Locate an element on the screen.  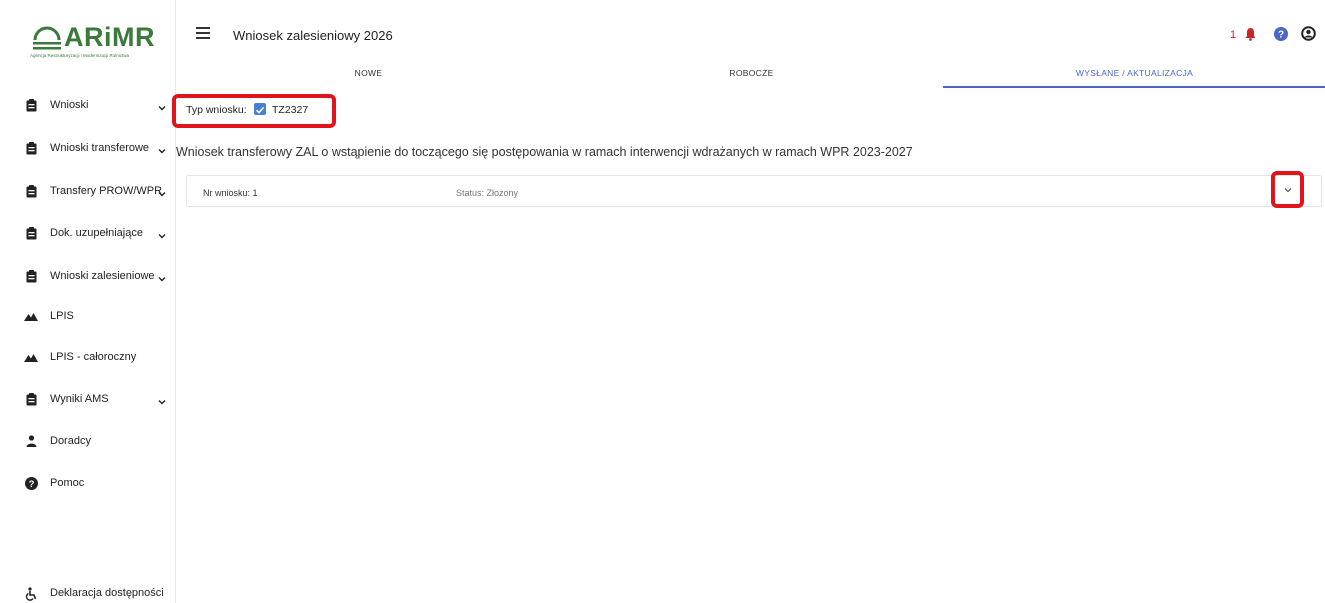
sidebar-item-wnioski-zalesieniowe: Wnioski zalesieniowe is located at coordinates (88, 276).